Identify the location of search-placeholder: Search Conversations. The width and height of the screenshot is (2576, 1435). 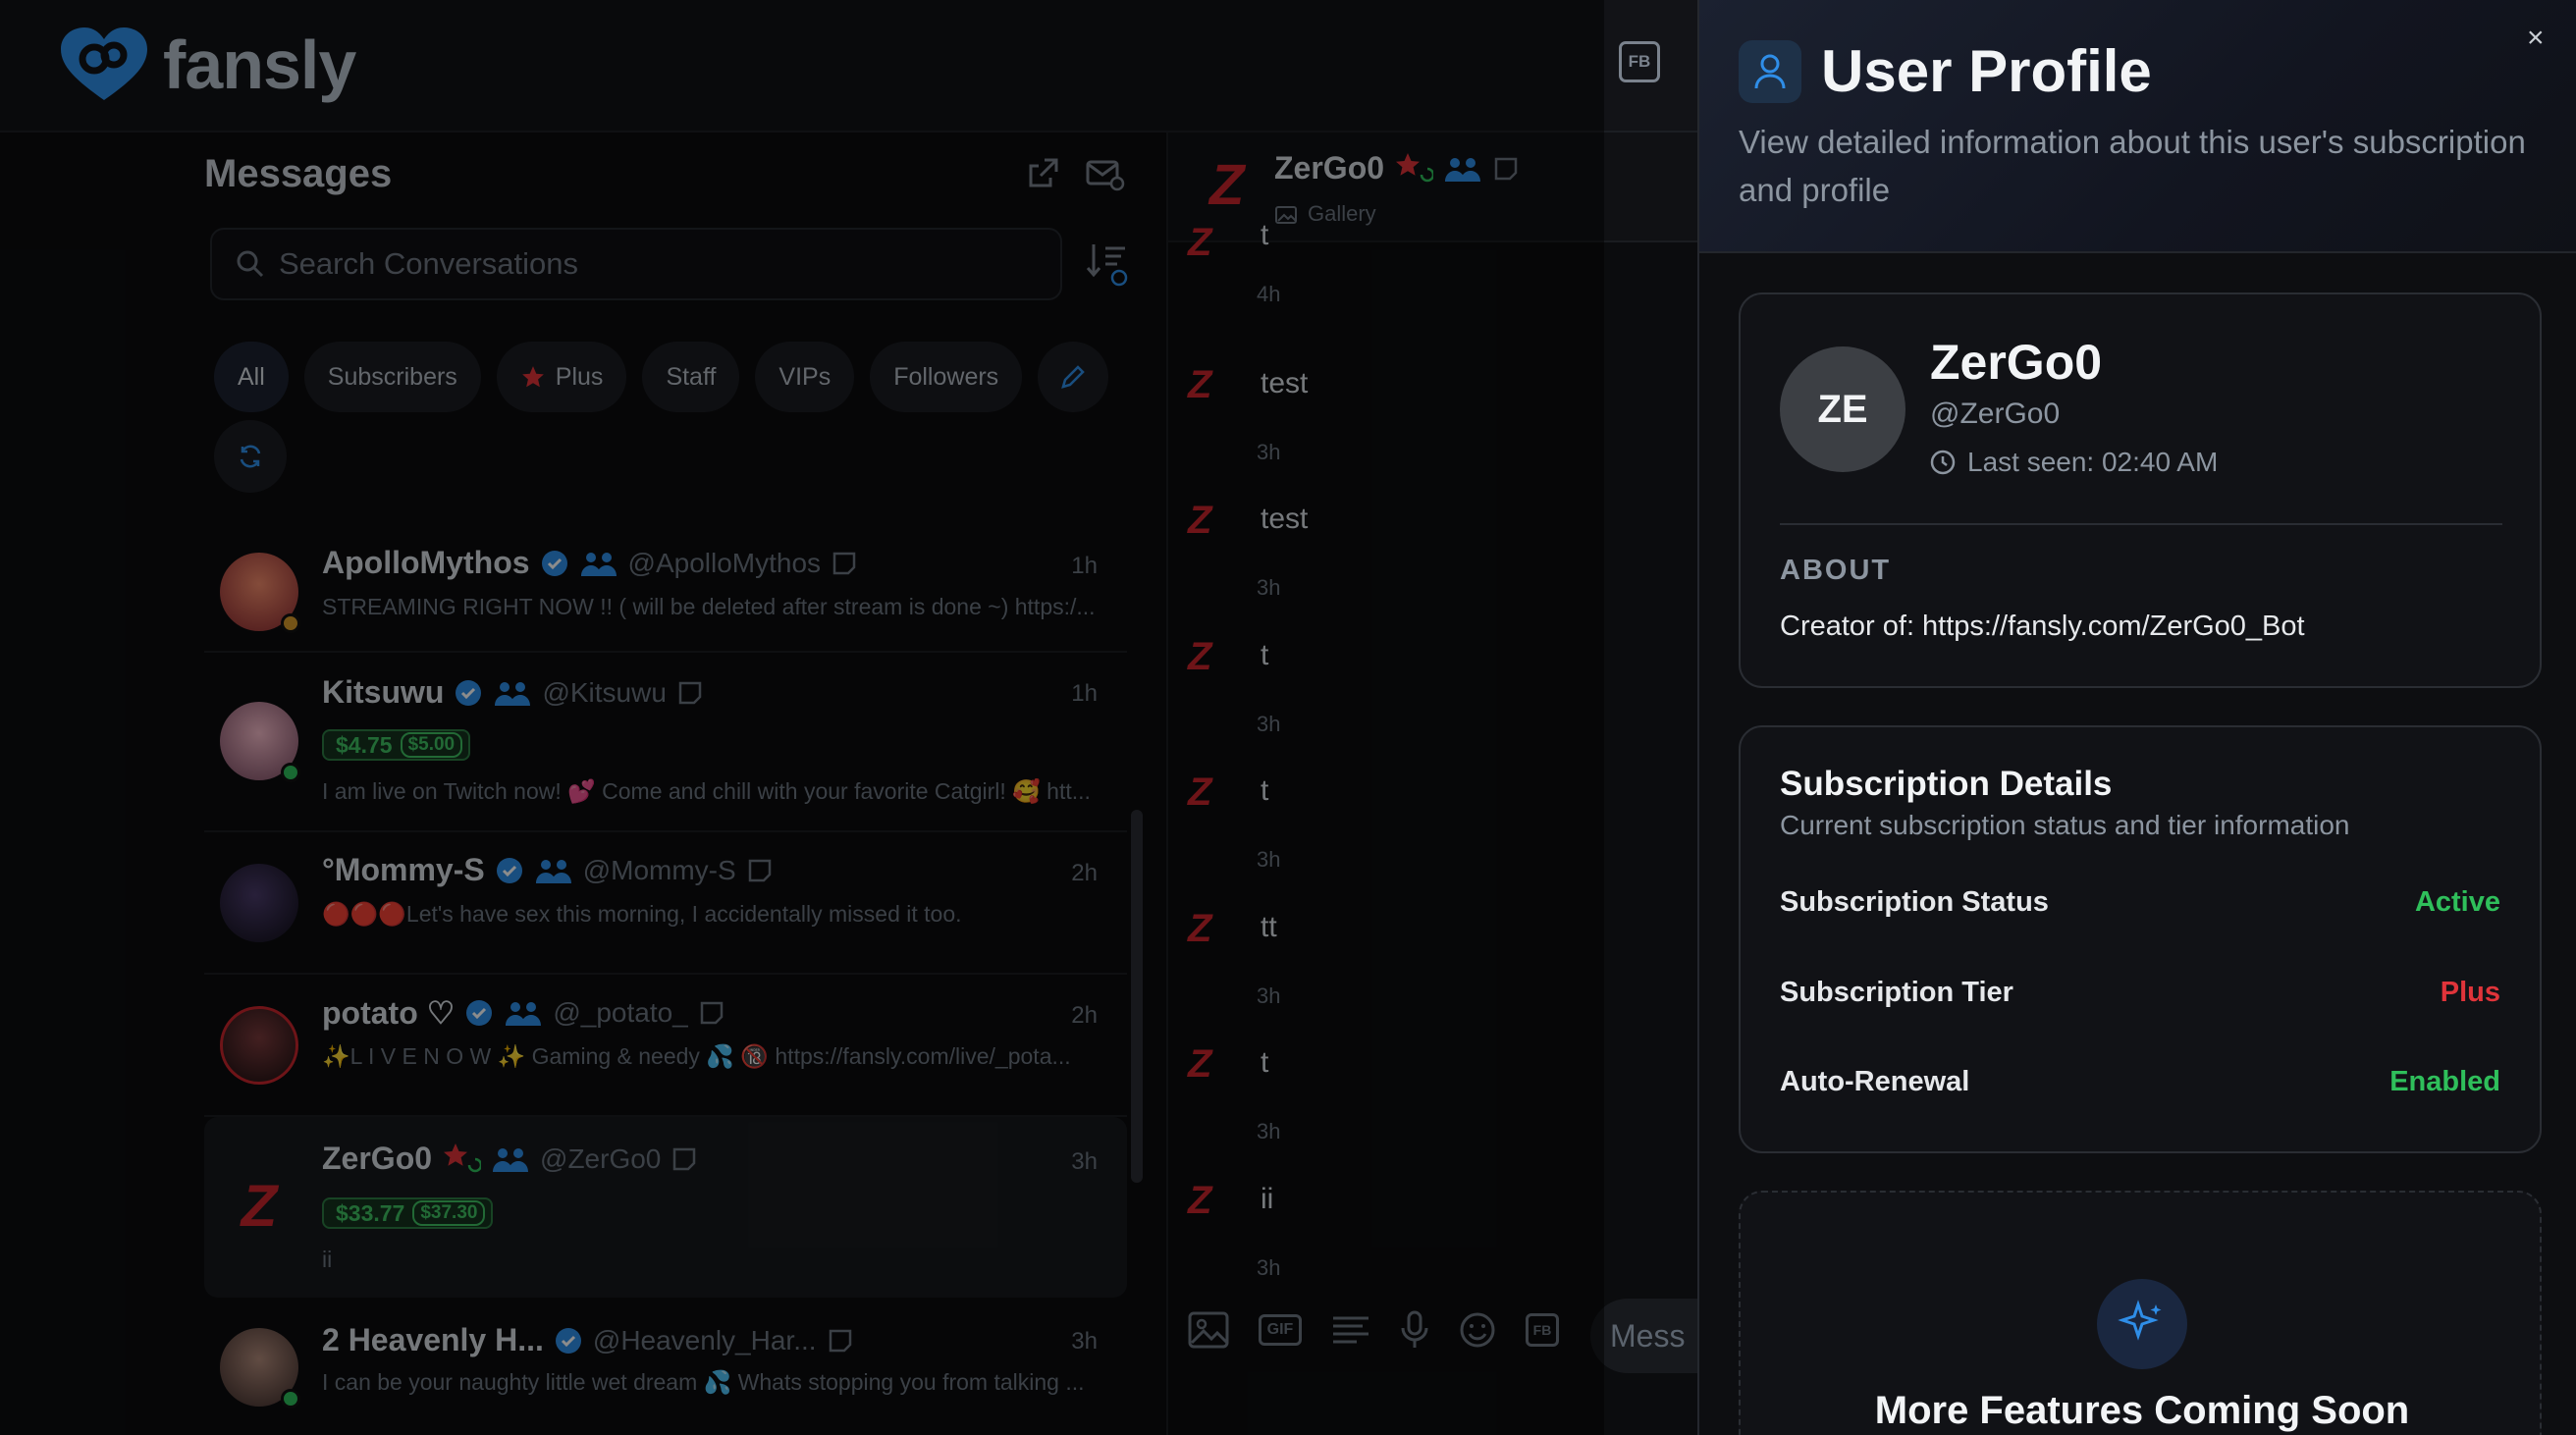
(428, 263).